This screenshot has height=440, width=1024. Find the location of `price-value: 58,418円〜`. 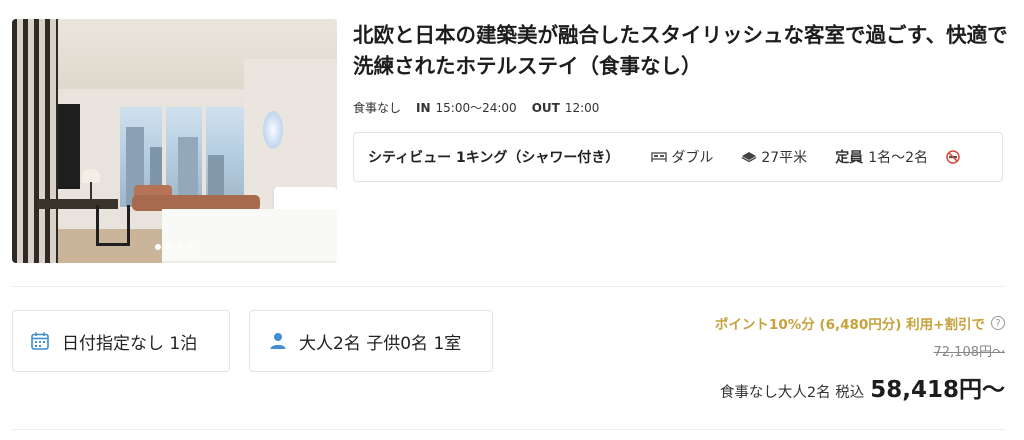

price-value: 58,418円〜 is located at coordinates (937, 390).